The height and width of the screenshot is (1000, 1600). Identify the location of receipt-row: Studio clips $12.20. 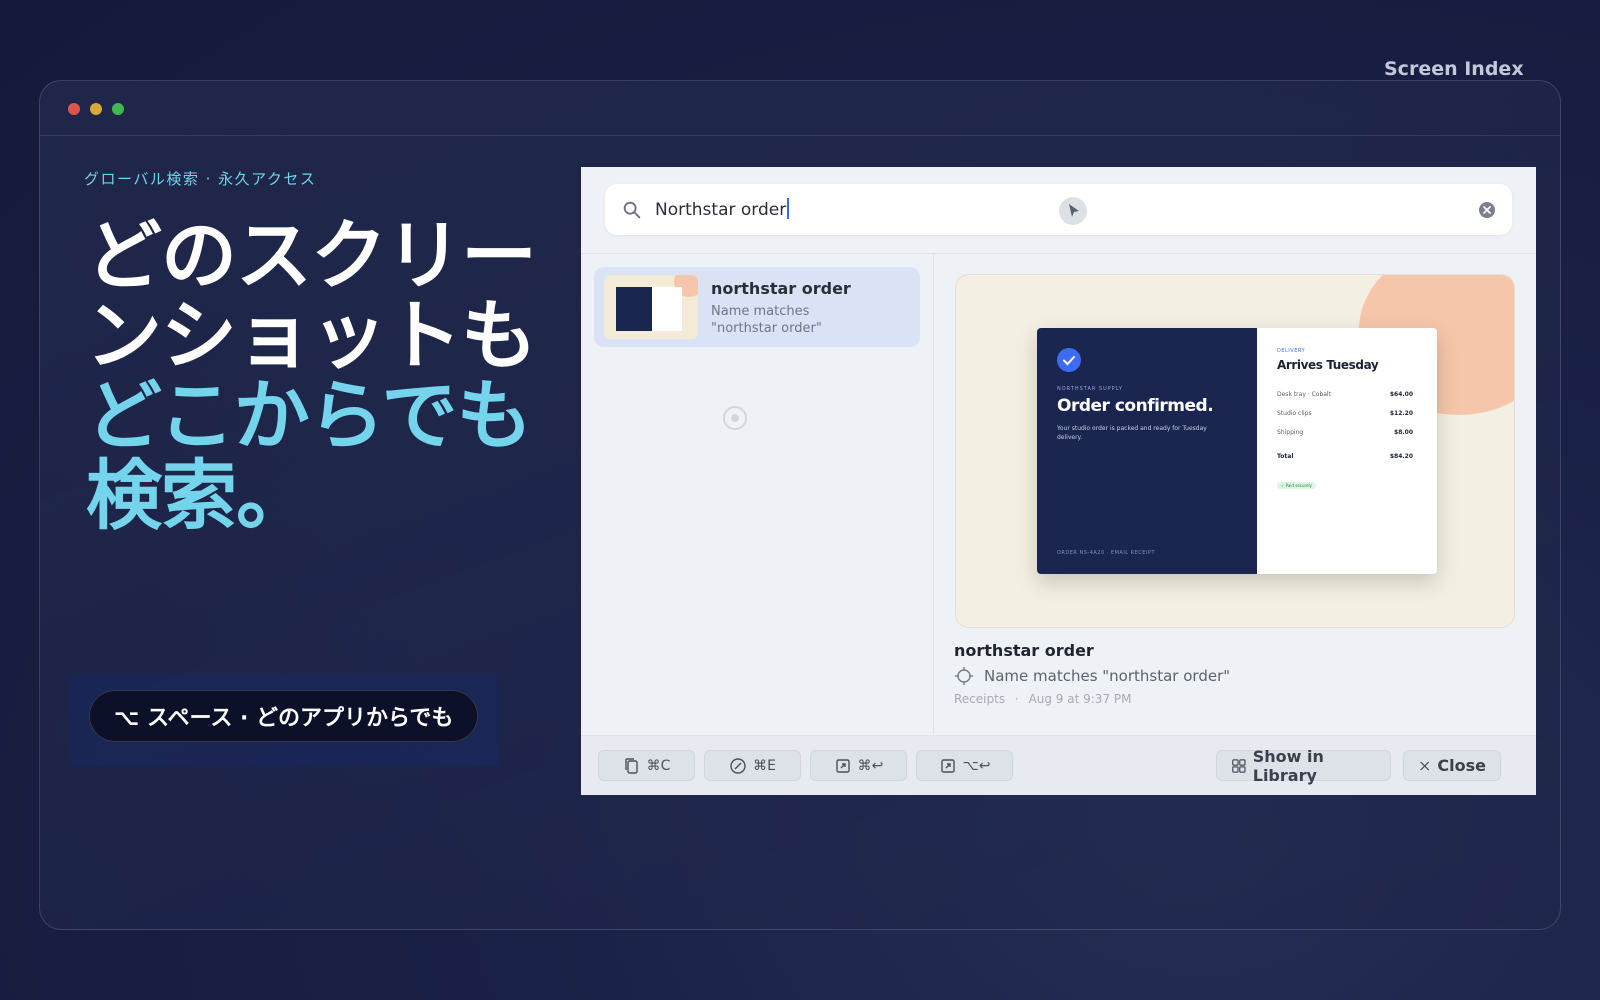
(1345, 413).